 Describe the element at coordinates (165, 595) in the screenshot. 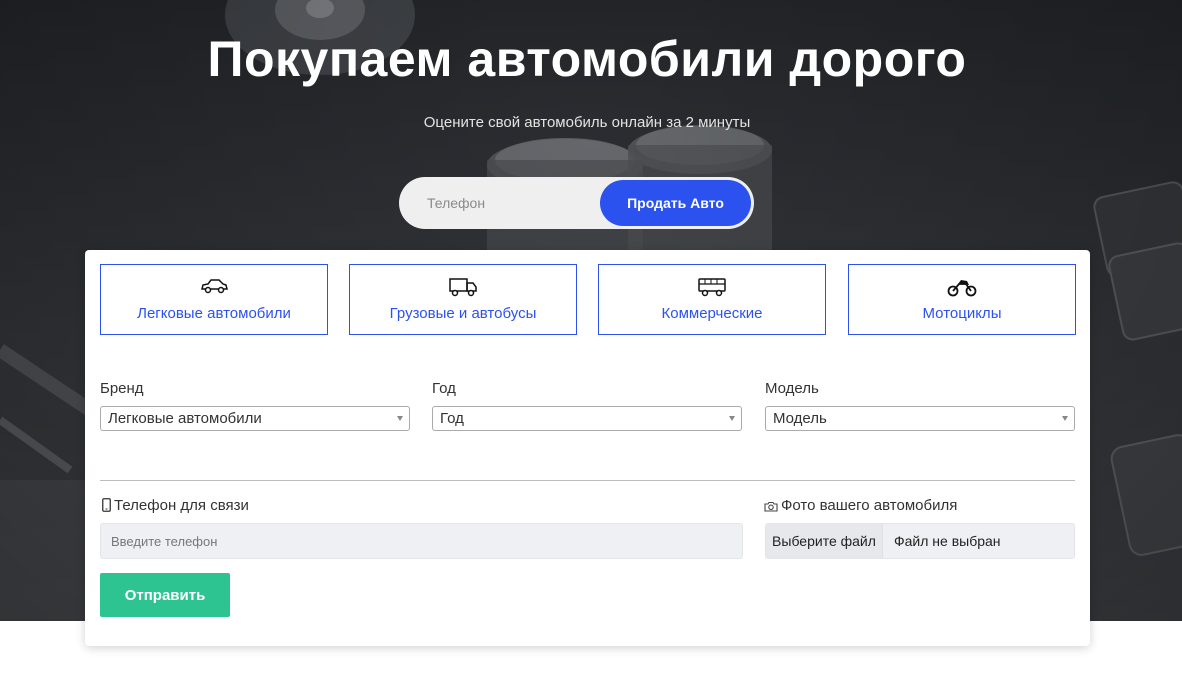

I see `submit-button: Отправить` at that location.